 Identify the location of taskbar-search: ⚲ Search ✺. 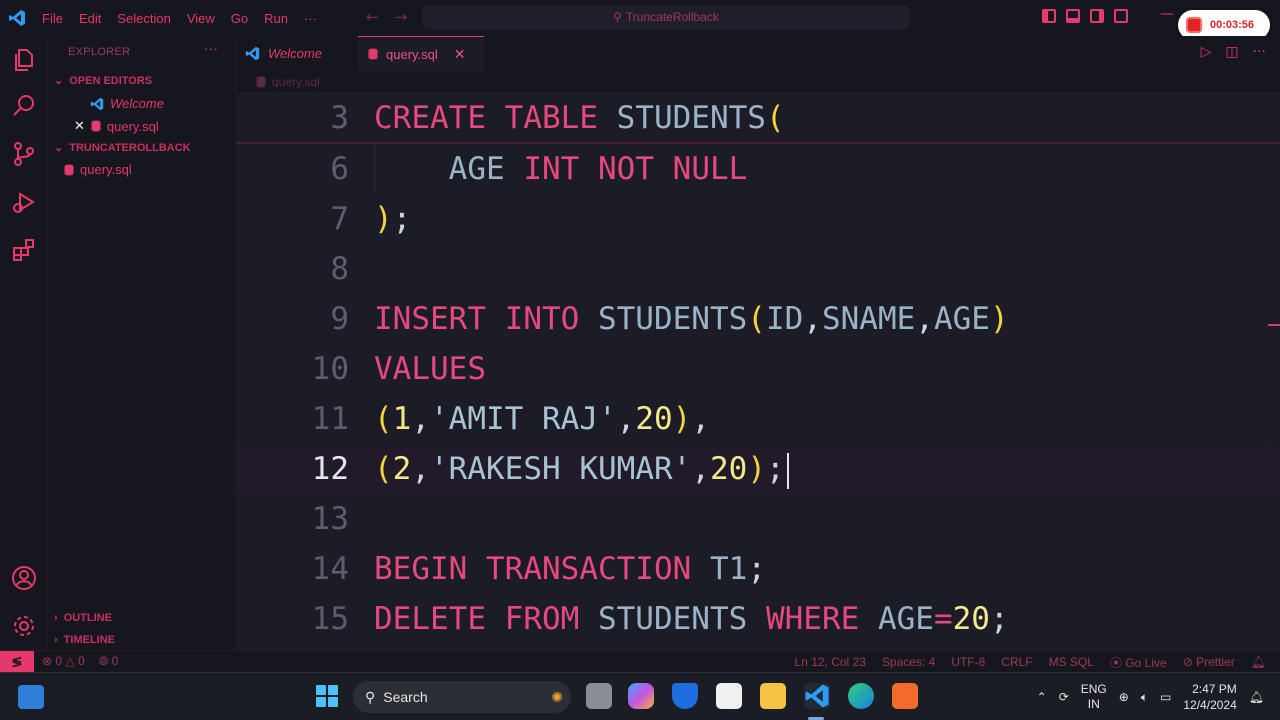
(462, 697).